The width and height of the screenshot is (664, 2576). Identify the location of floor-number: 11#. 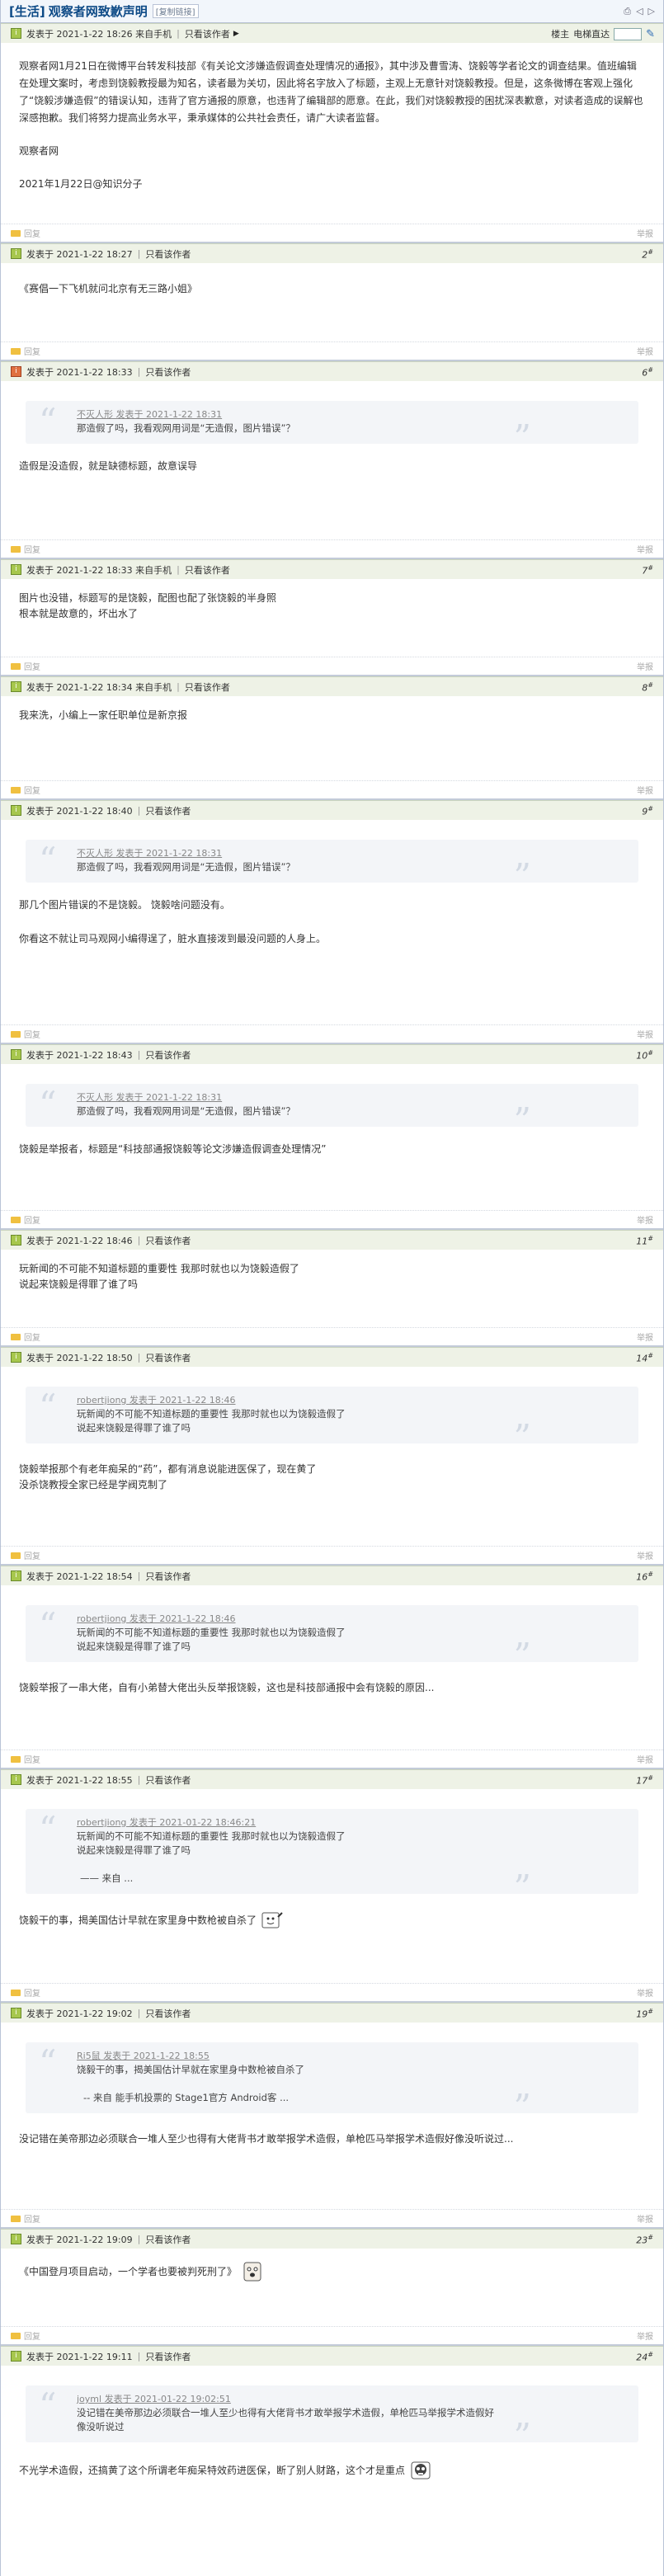
(644, 1241).